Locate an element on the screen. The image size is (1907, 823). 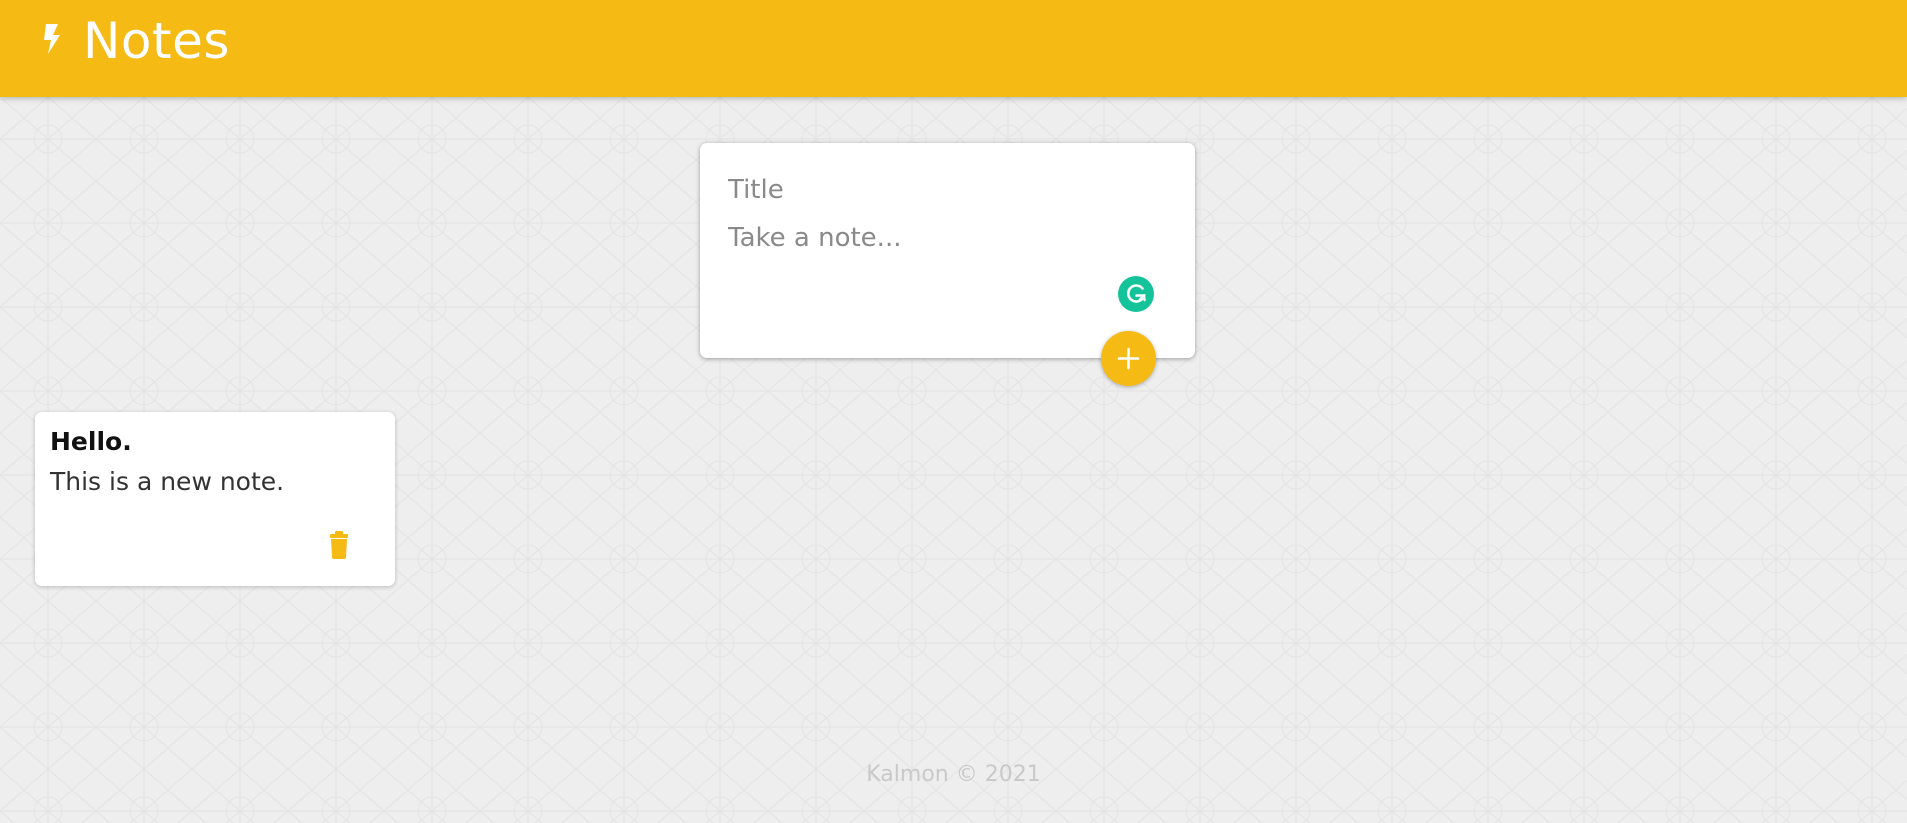
plus-icon is located at coordinates (1128, 358).